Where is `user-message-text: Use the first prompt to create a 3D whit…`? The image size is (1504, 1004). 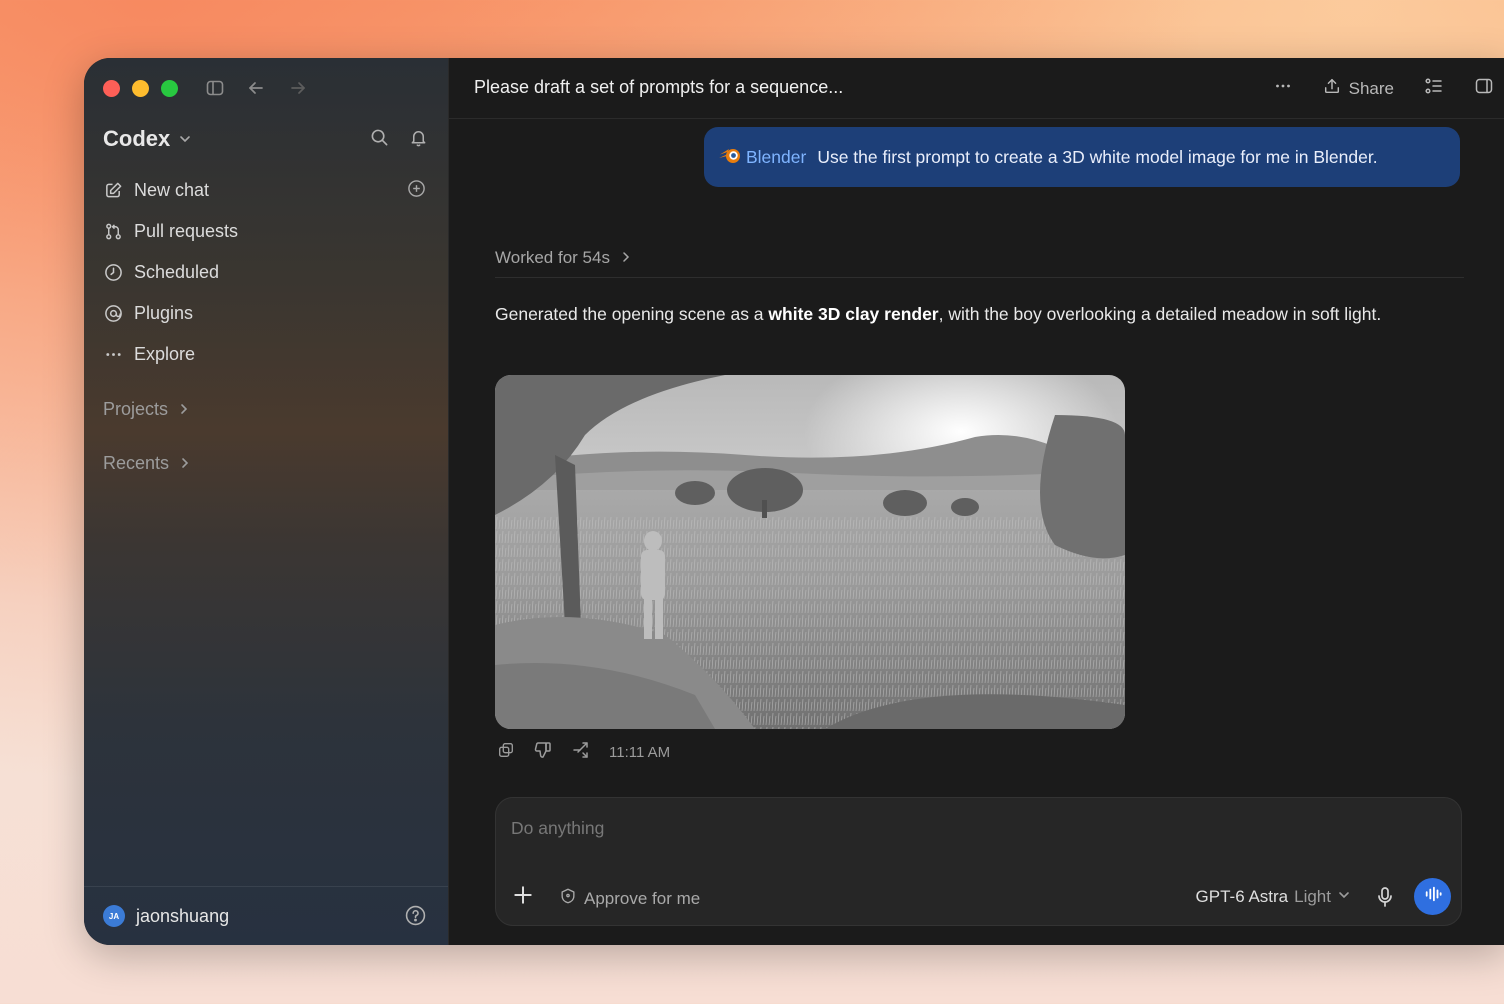
user-message-text: Use the first prompt to create a 3D whit… is located at coordinates (1097, 156).